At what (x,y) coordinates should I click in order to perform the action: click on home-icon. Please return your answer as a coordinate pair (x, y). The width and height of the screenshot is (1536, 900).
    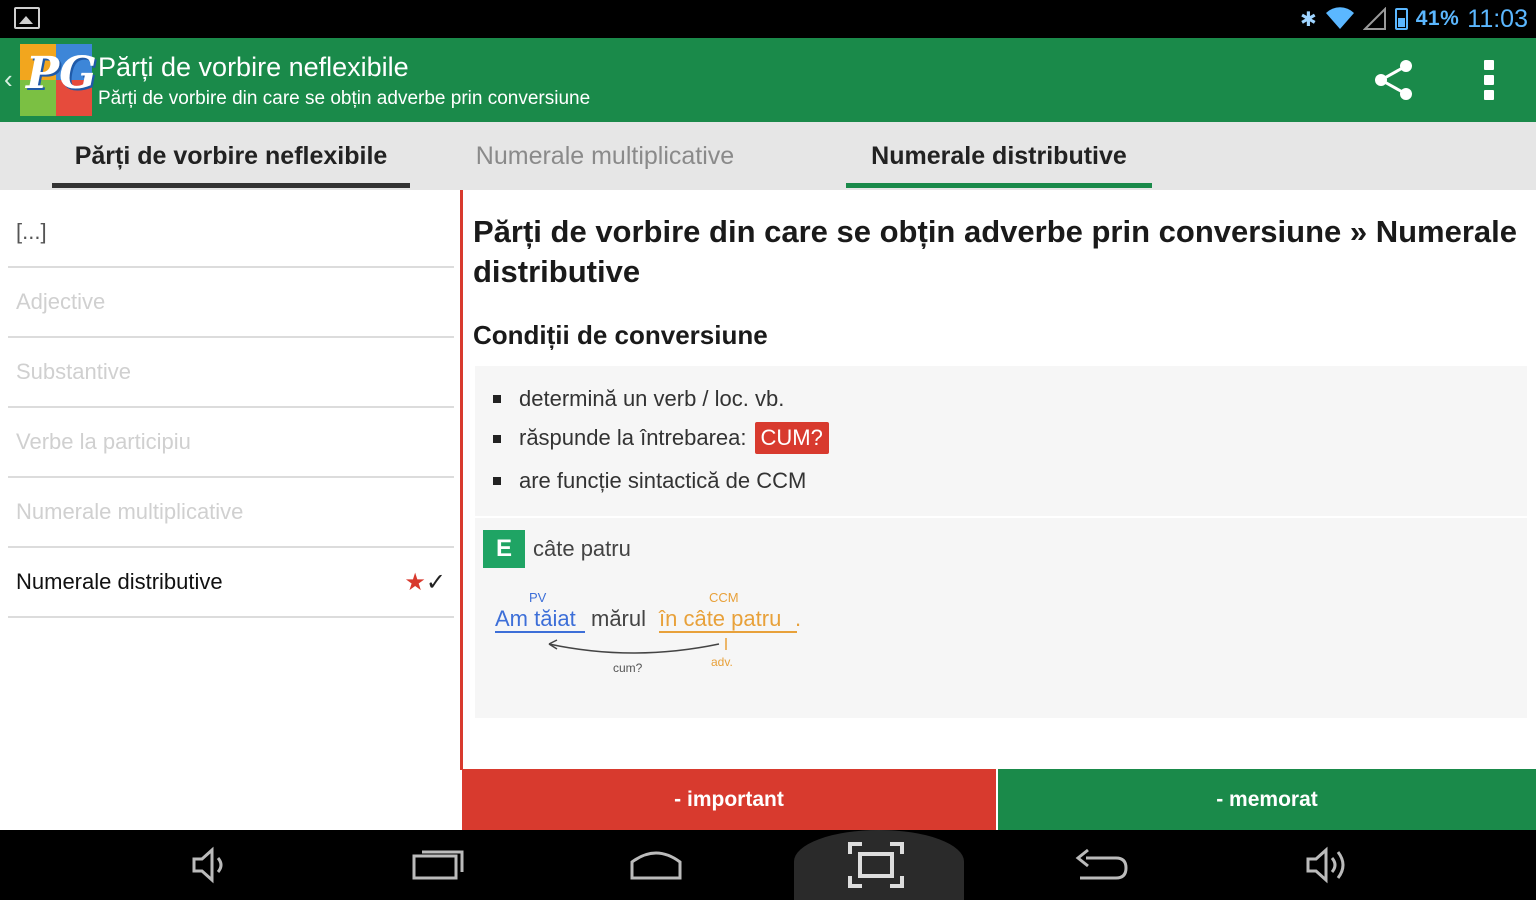
    Looking at the image, I should click on (656, 865).